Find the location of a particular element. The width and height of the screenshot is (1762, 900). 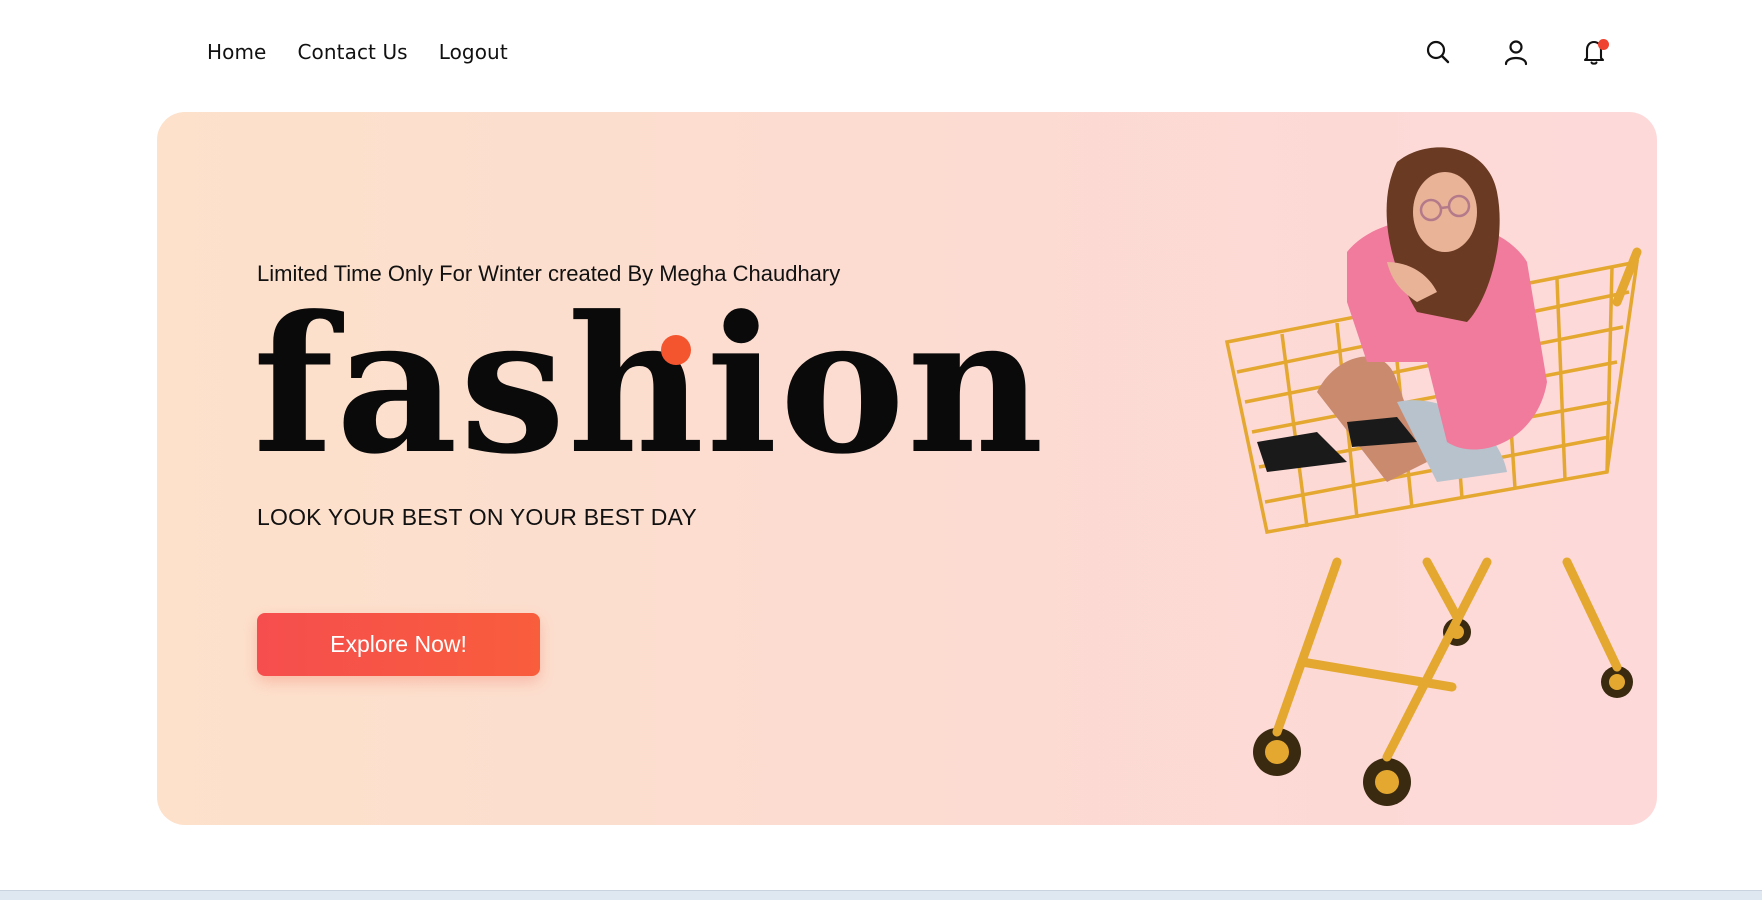

user-icon is located at coordinates (1516, 52).